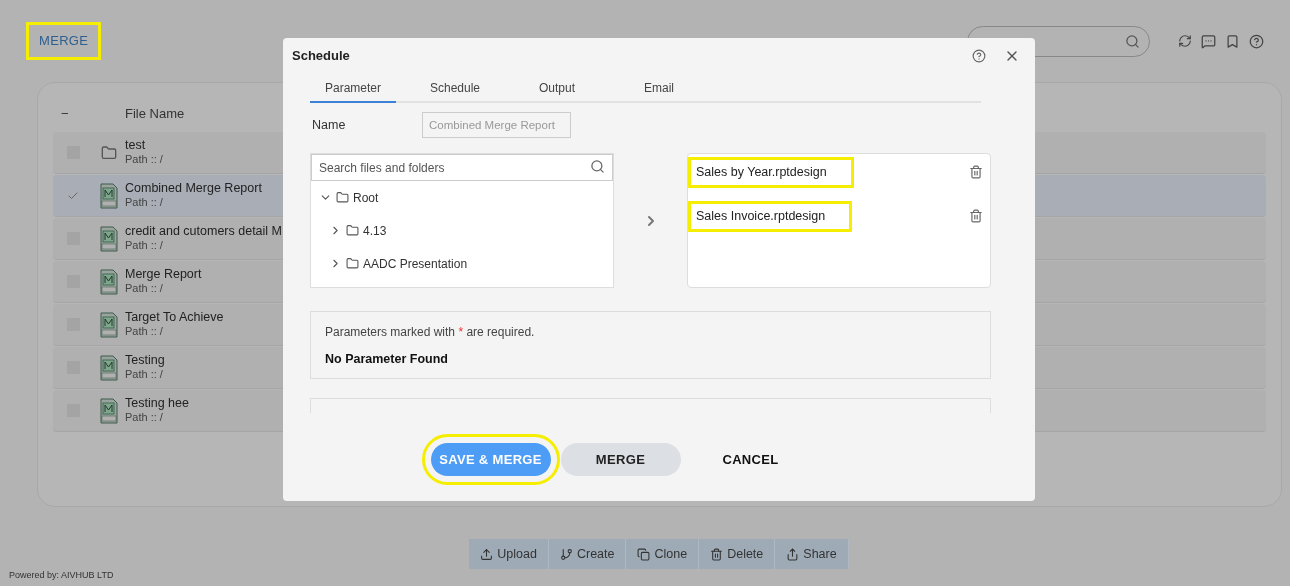  What do you see at coordinates (663, 554) in the screenshot?
I see `toolbar-button: Clone` at bounding box center [663, 554].